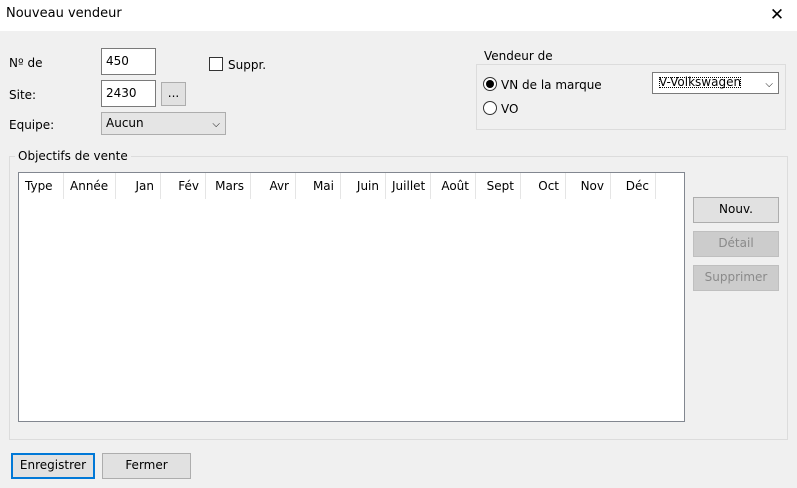  What do you see at coordinates (700, 82) in the screenshot?
I see `brand-select-value: V-Volkswagen` at bounding box center [700, 82].